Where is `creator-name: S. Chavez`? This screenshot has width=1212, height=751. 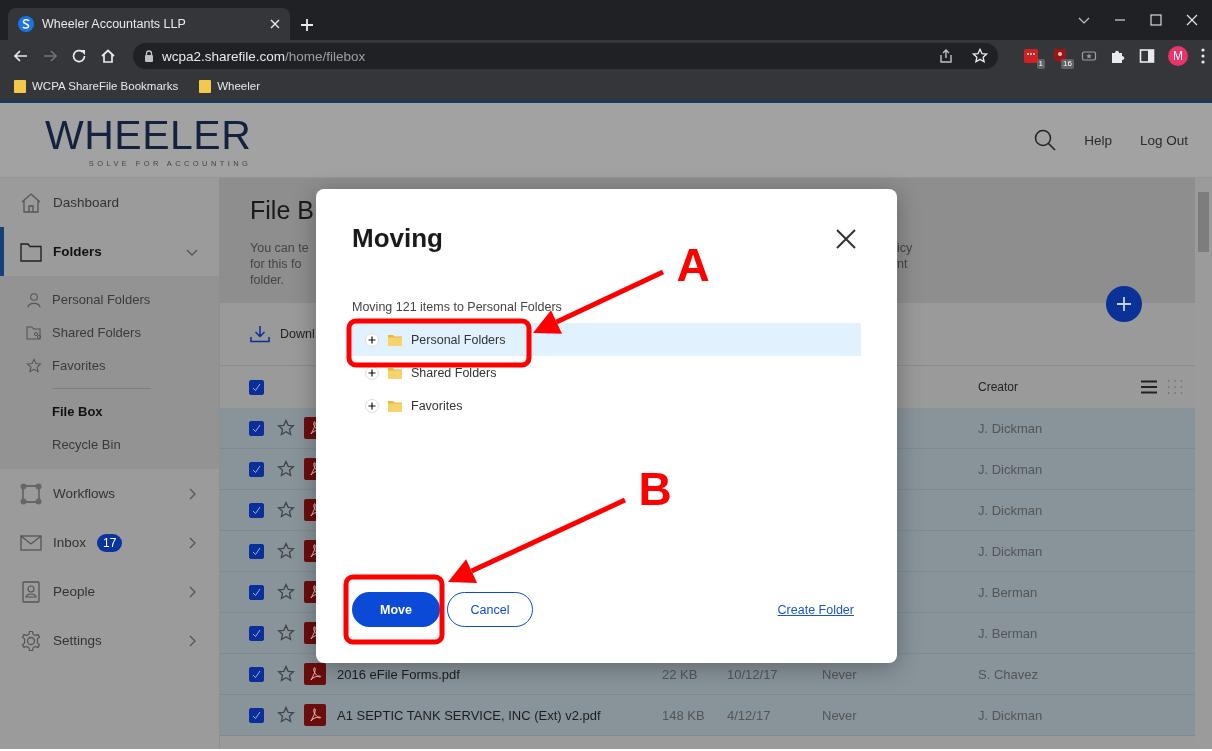
creator-name: S. Chavez is located at coordinates (1008, 674).